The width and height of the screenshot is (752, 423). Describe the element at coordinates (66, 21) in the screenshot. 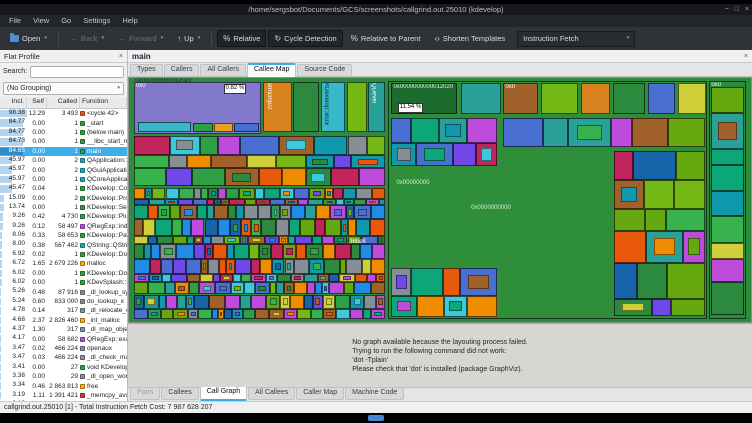

I see `menu-go: Go` at that location.